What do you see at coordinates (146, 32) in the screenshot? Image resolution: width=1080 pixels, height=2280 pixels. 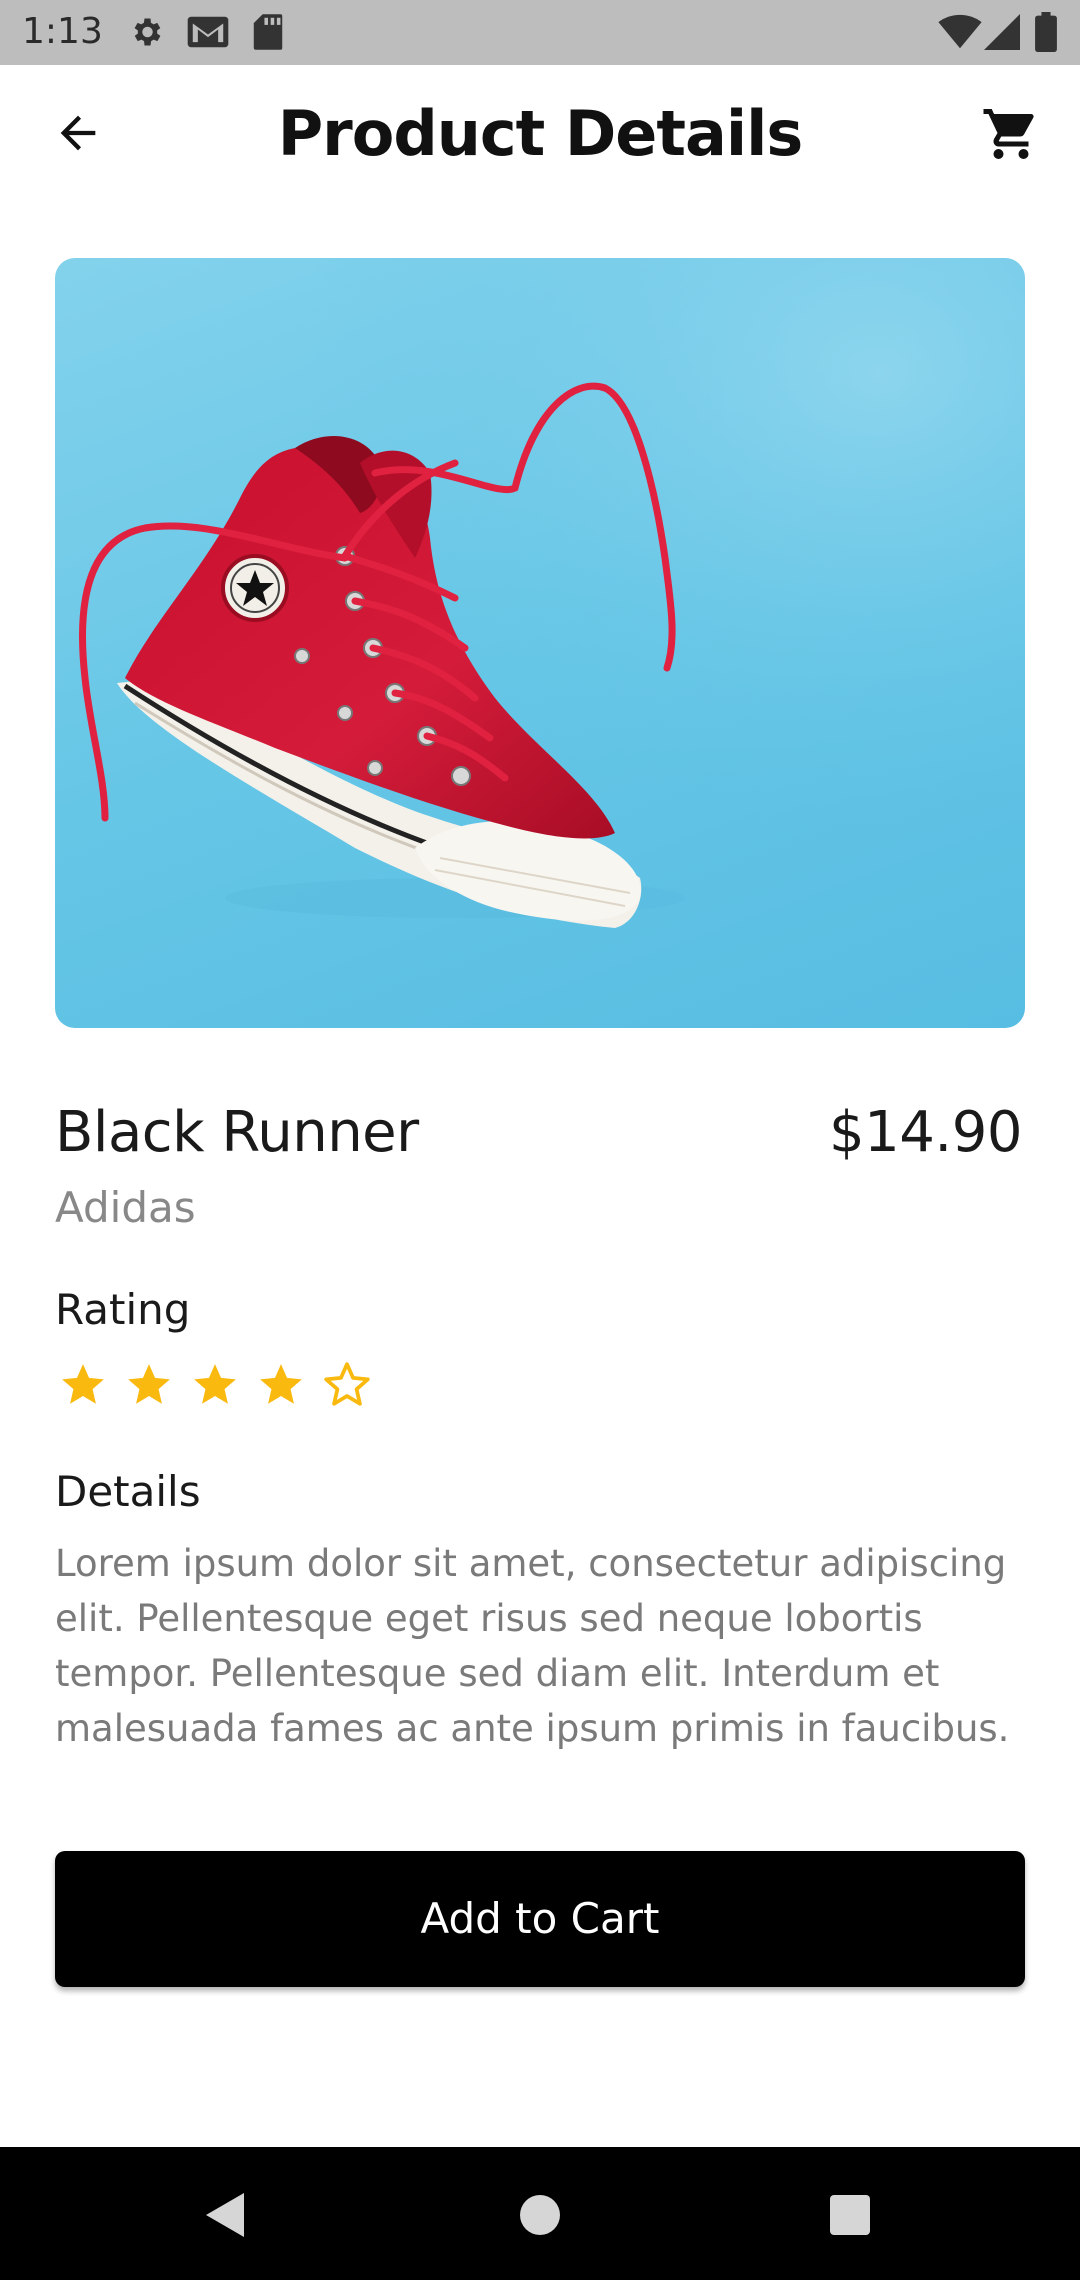 I see `gear-icon` at bounding box center [146, 32].